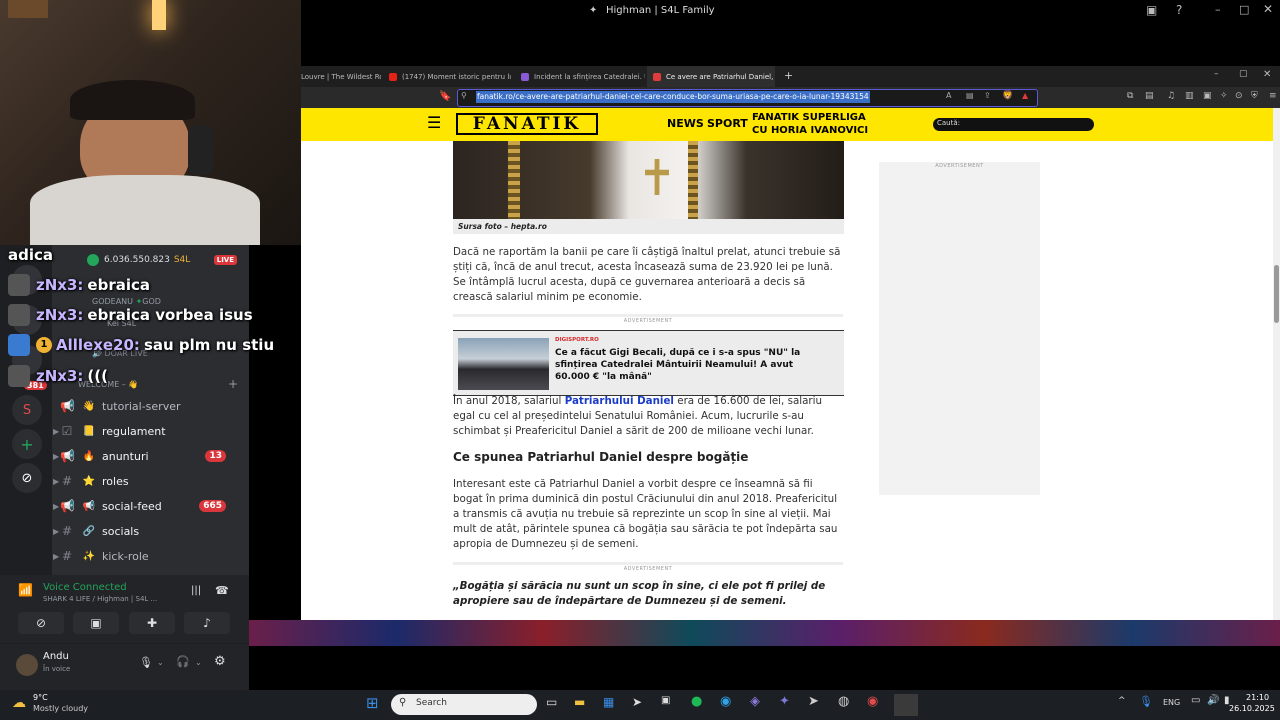 The height and width of the screenshot is (720, 1280). What do you see at coordinates (40, 697) in the screenshot?
I see `weather-temp: 9°C` at bounding box center [40, 697].